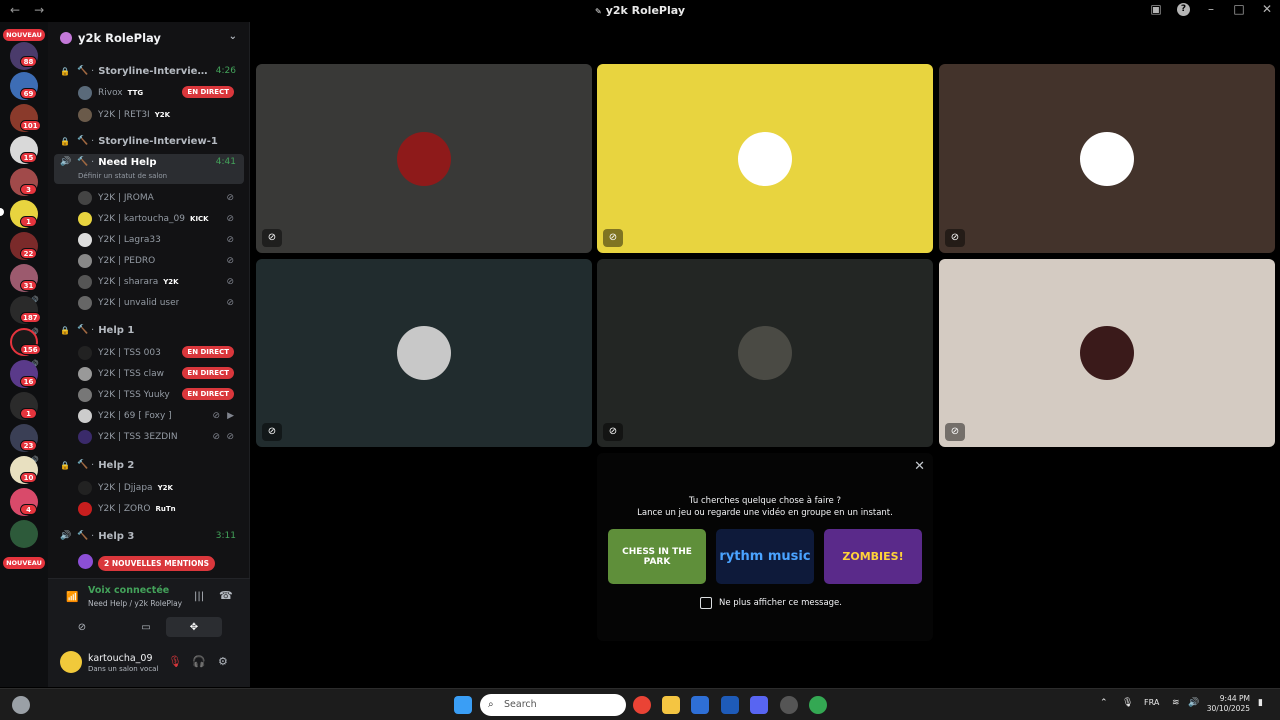 The image size is (1280, 720). Describe the element at coordinates (700, 705) in the screenshot. I see `store-icon` at that location.